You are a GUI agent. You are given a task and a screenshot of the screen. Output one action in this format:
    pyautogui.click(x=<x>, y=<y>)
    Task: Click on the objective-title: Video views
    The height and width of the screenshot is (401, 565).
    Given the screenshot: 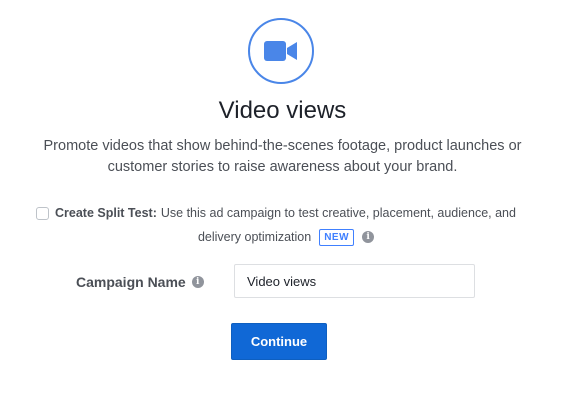 What is the action you would take?
    pyautogui.click(x=282, y=110)
    